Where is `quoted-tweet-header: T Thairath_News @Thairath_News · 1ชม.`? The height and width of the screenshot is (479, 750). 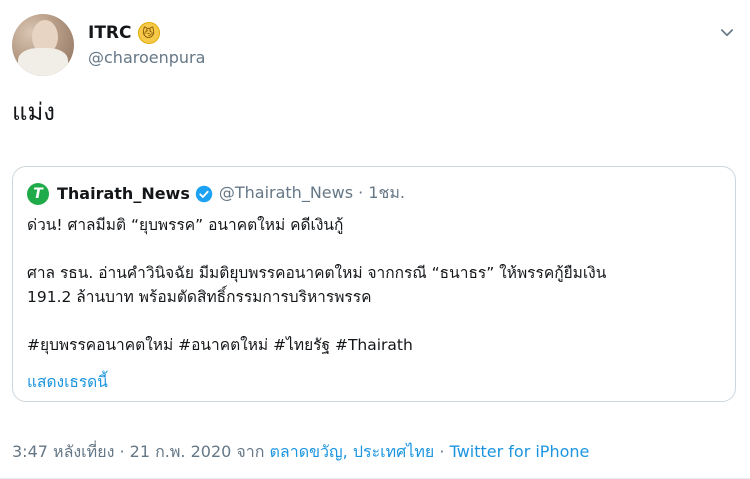 quoted-tweet-header: T Thairath_News @Thairath_News · 1ชม. is located at coordinates (216, 193).